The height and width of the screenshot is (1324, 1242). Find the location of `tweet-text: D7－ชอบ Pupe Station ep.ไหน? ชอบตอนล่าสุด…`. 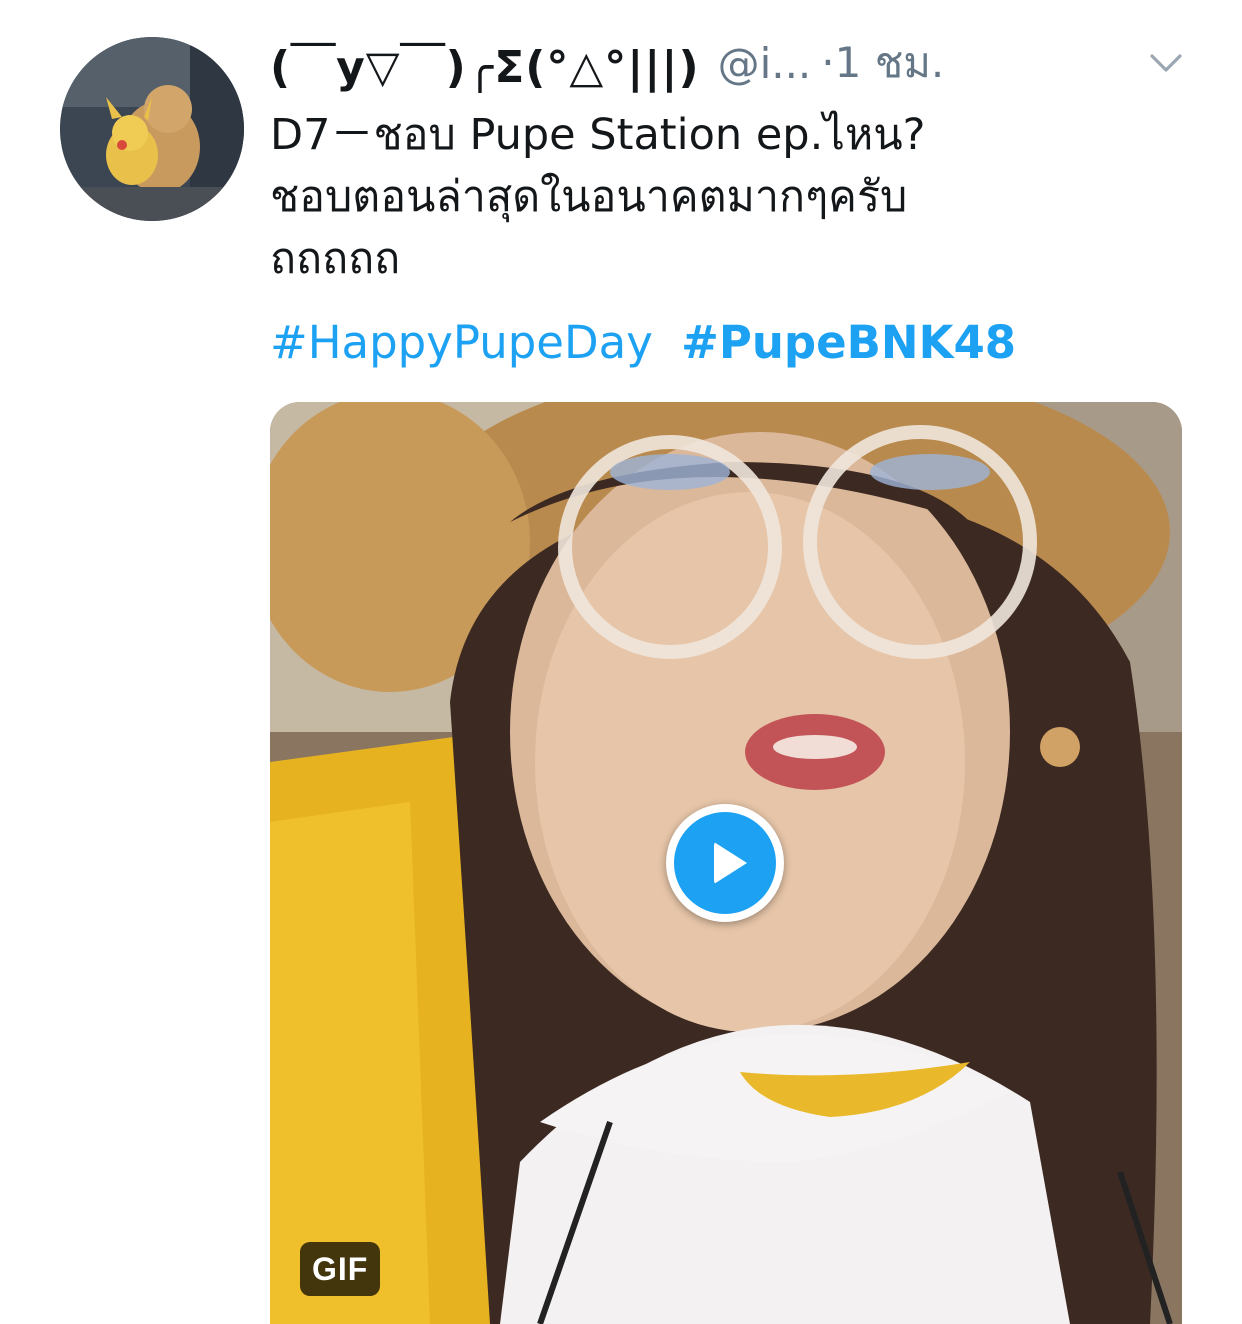

tweet-text: D7－ชอบ Pupe Station ep.ไหน? ชอบตอนล่าสุด… is located at coordinates (720, 197).